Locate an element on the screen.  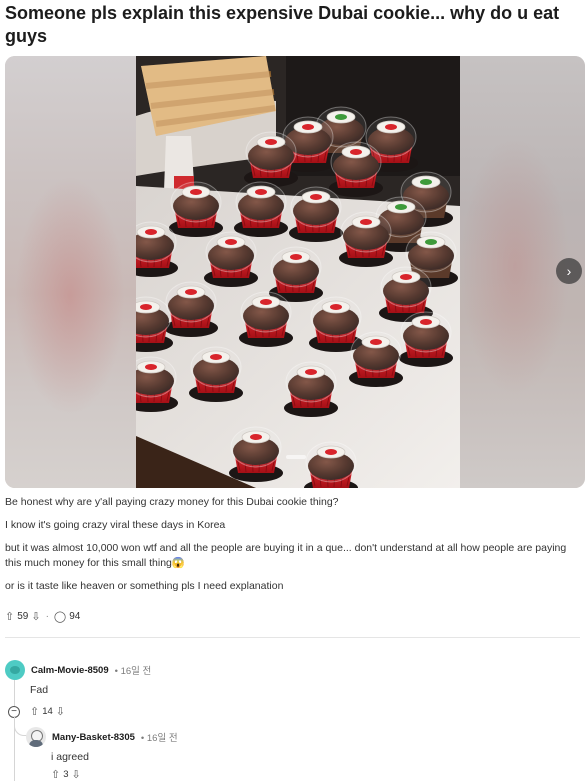
comment-count: 94 is located at coordinates (75, 616).